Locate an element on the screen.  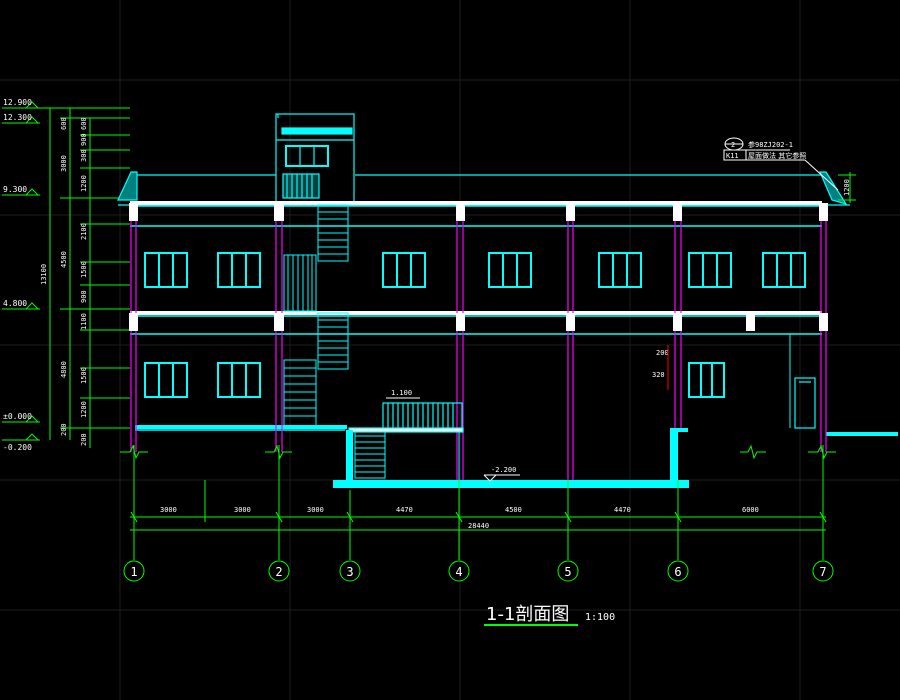
svg-text: 300 is located at coordinates (84, 155).